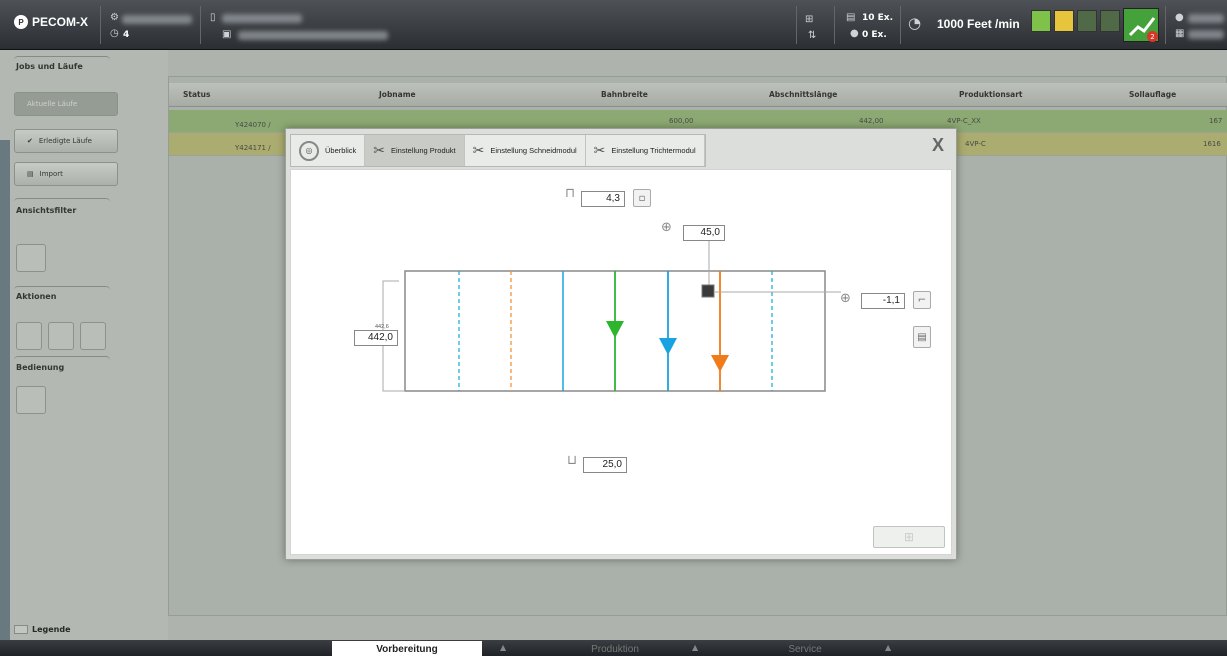 The width and height of the screenshot is (1227, 656). What do you see at coordinates (423, 150) in the screenshot?
I see `tab-product-settings-label: Einstellung Produkt` at bounding box center [423, 150].